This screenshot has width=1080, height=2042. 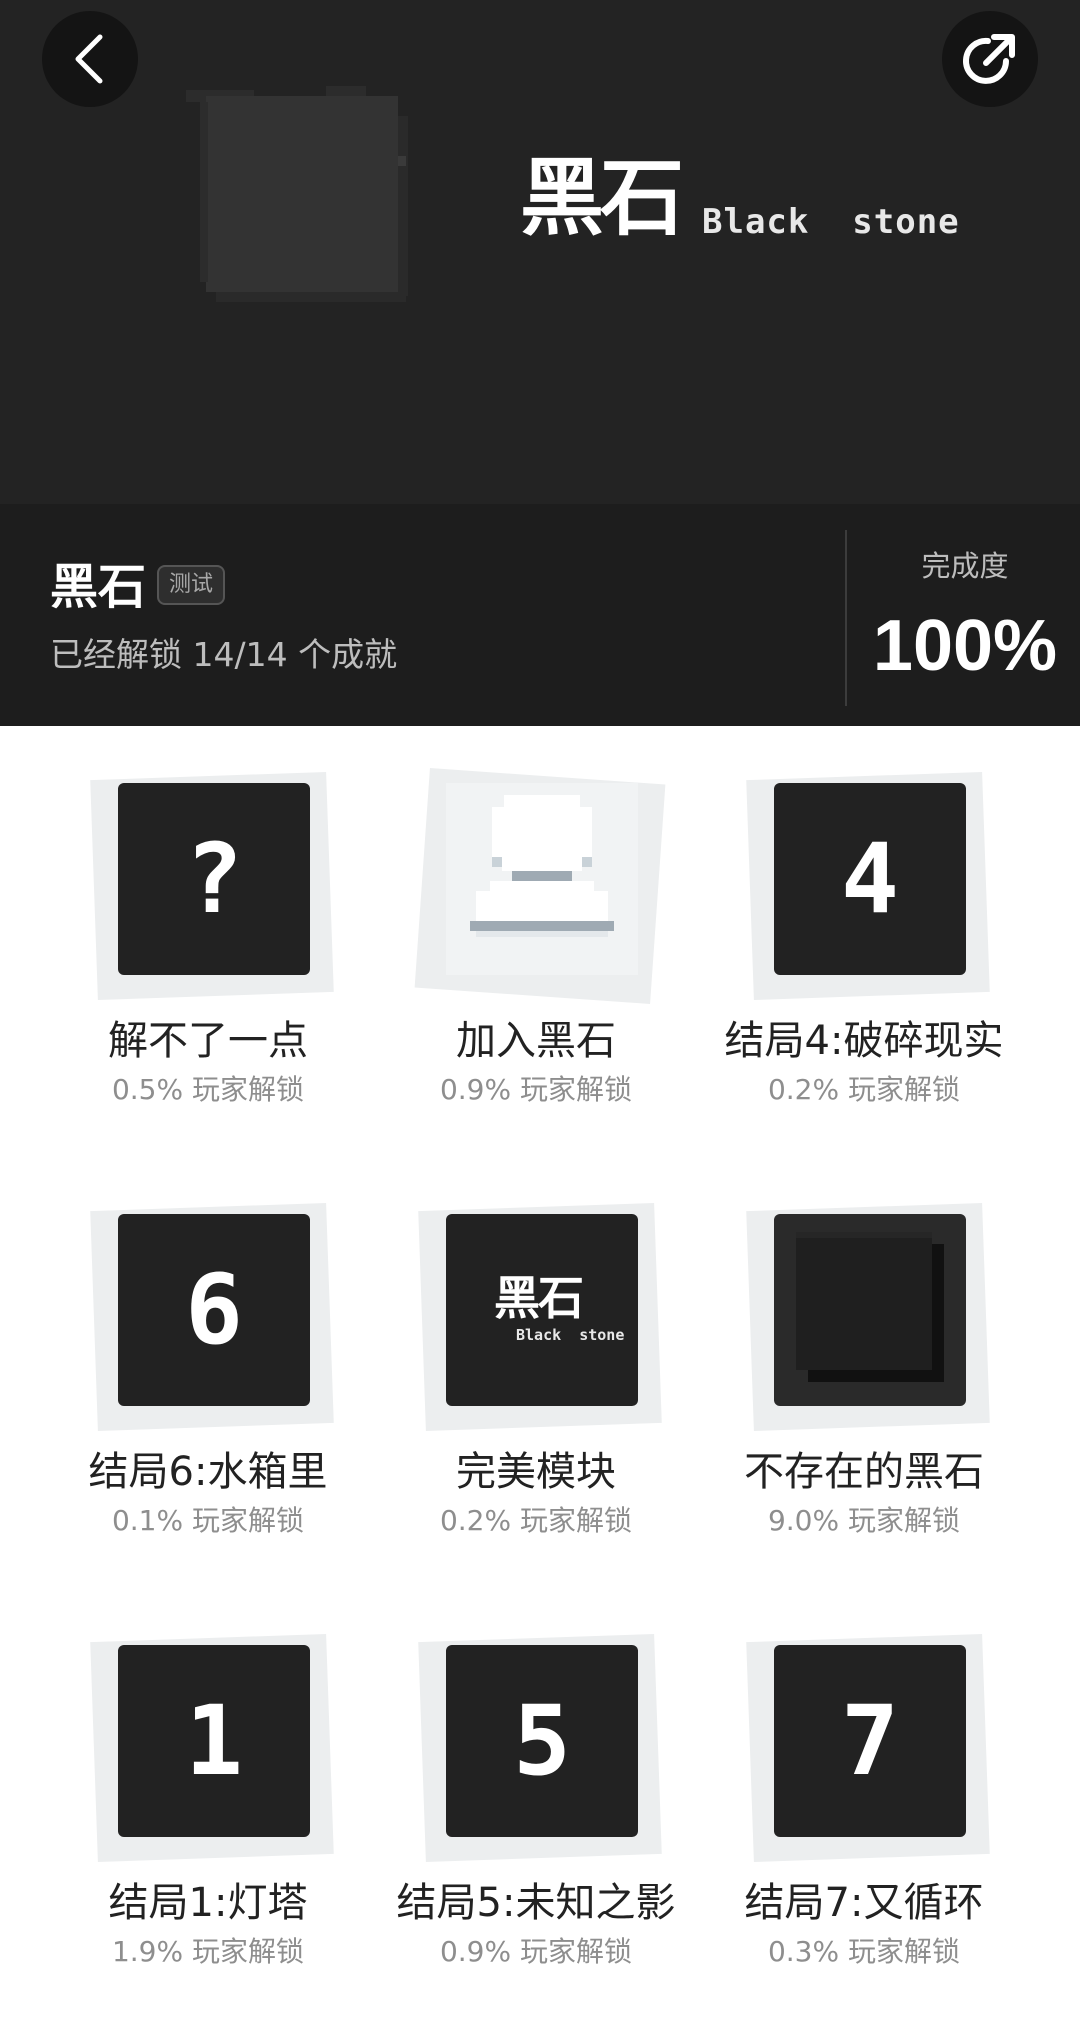 I want to click on achievement-item: 1 结局1:灯塔 1.9% 玩家解锁, so click(x=208, y=1783).